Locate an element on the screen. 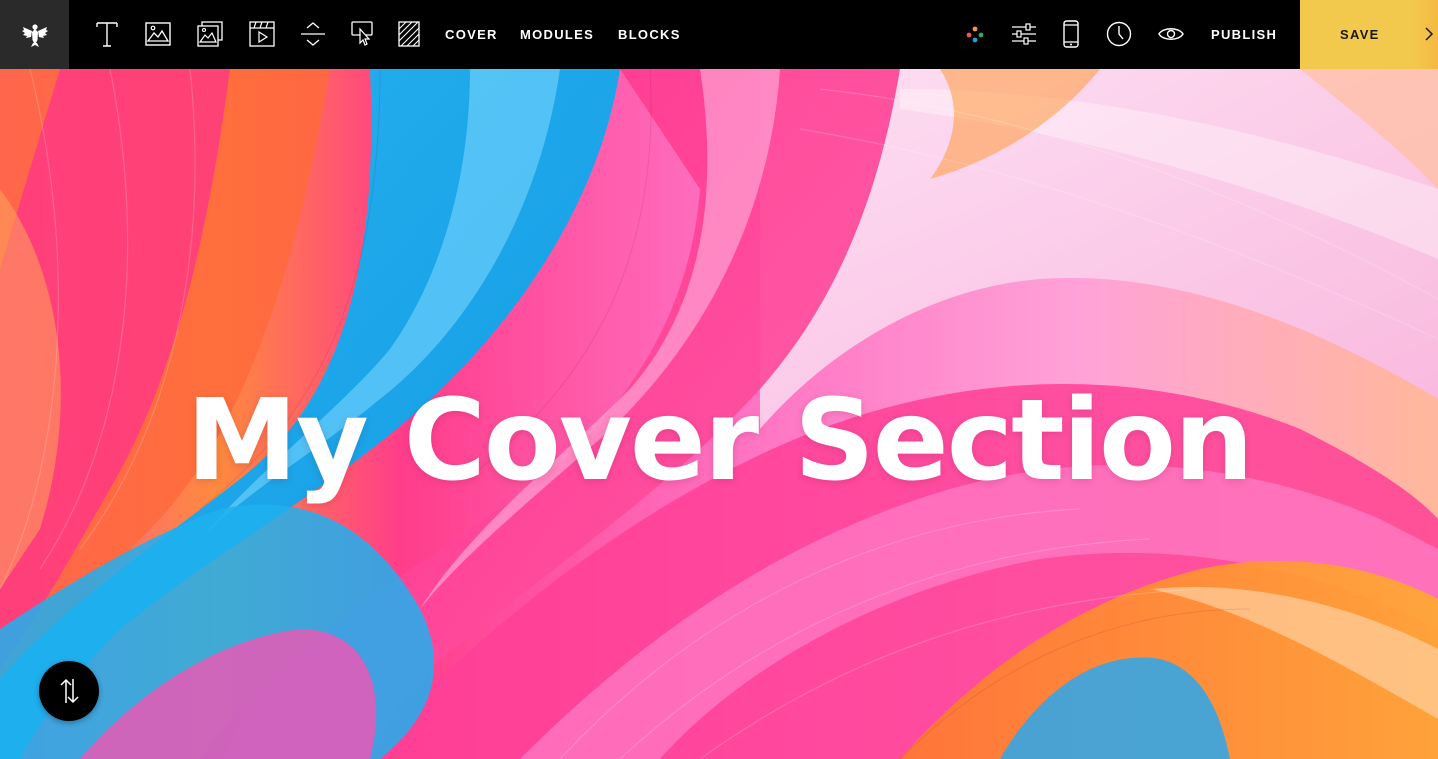 The image size is (1438, 759). gallery-tool-button is located at coordinates (210, 34).